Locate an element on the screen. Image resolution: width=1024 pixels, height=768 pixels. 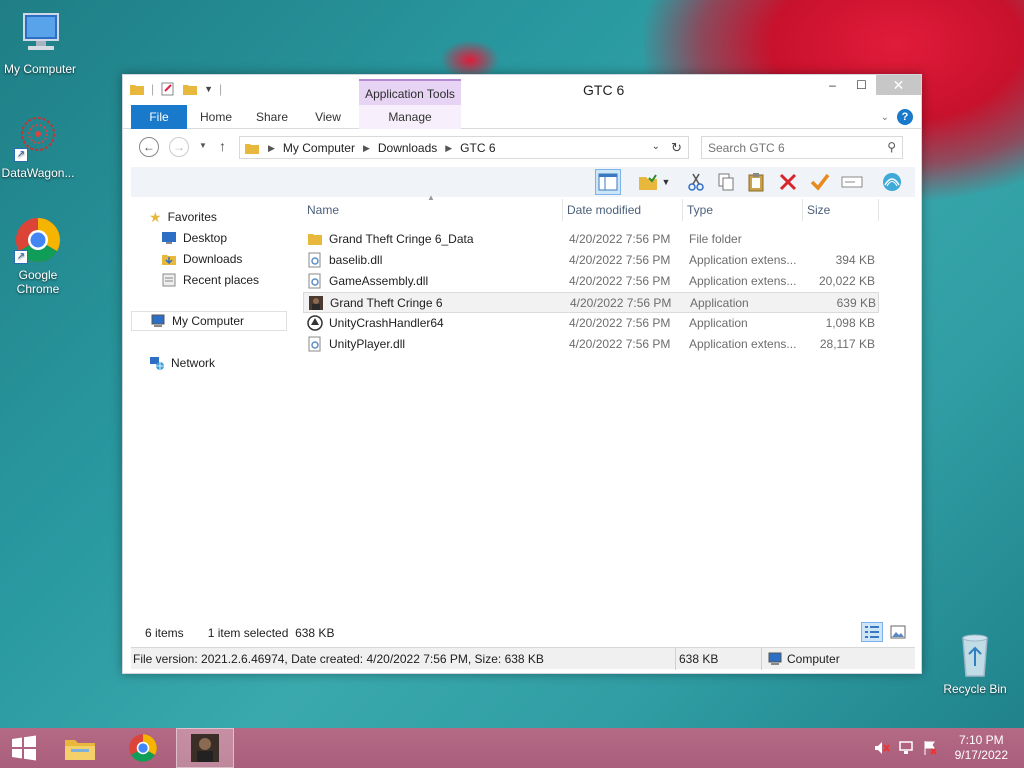
divider is located at coordinates (675, 659).